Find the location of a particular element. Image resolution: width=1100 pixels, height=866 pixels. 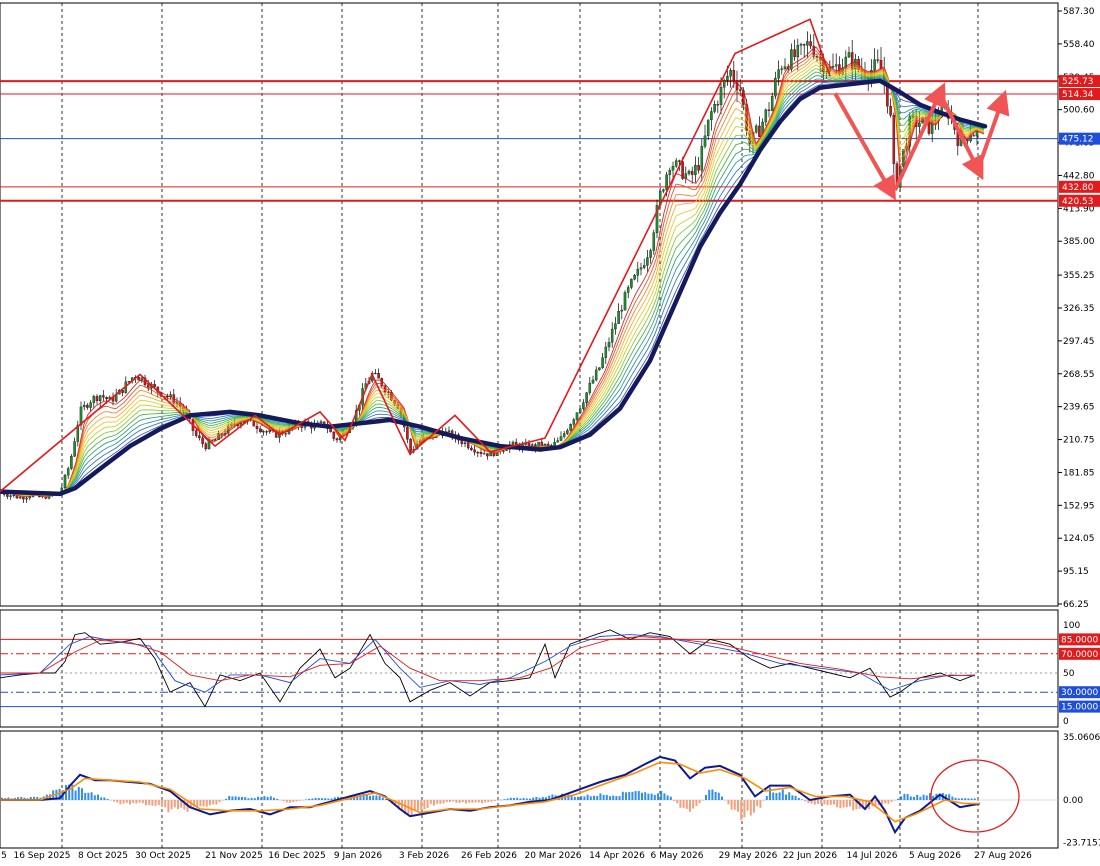

price-y-tick-label: 442.80 is located at coordinates (1079, 176).